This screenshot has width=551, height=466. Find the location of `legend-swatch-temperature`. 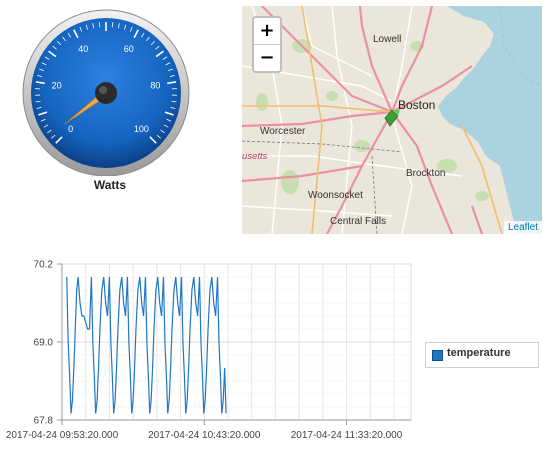

legend-swatch-temperature is located at coordinates (437, 355).